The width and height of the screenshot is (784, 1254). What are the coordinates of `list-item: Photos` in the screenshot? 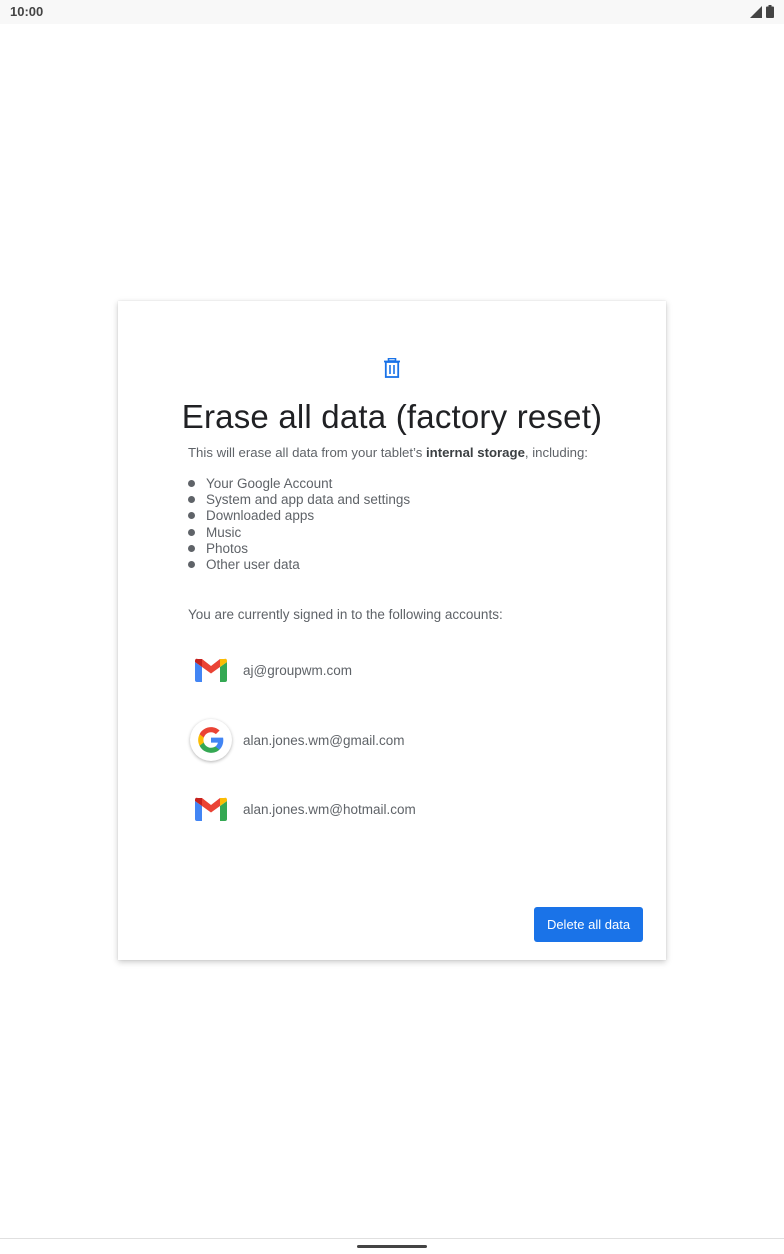 It's located at (299, 549).